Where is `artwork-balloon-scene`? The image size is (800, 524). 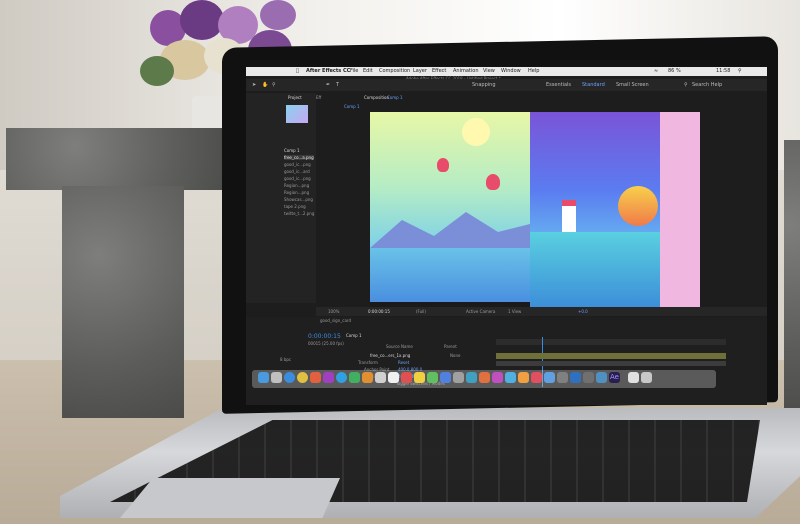
artwork-balloon-scene is located at coordinates (450, 207).